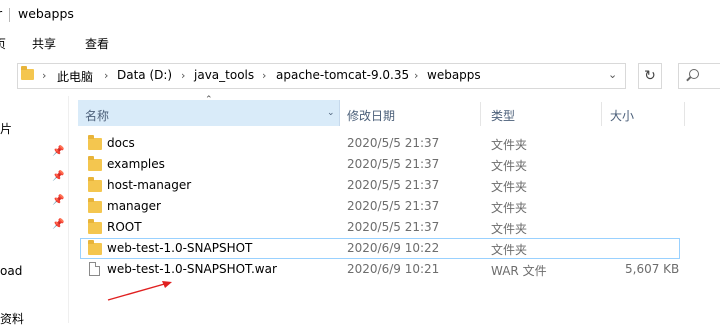  I want to click on column-header-name-label: 名称, so click(97, 116).